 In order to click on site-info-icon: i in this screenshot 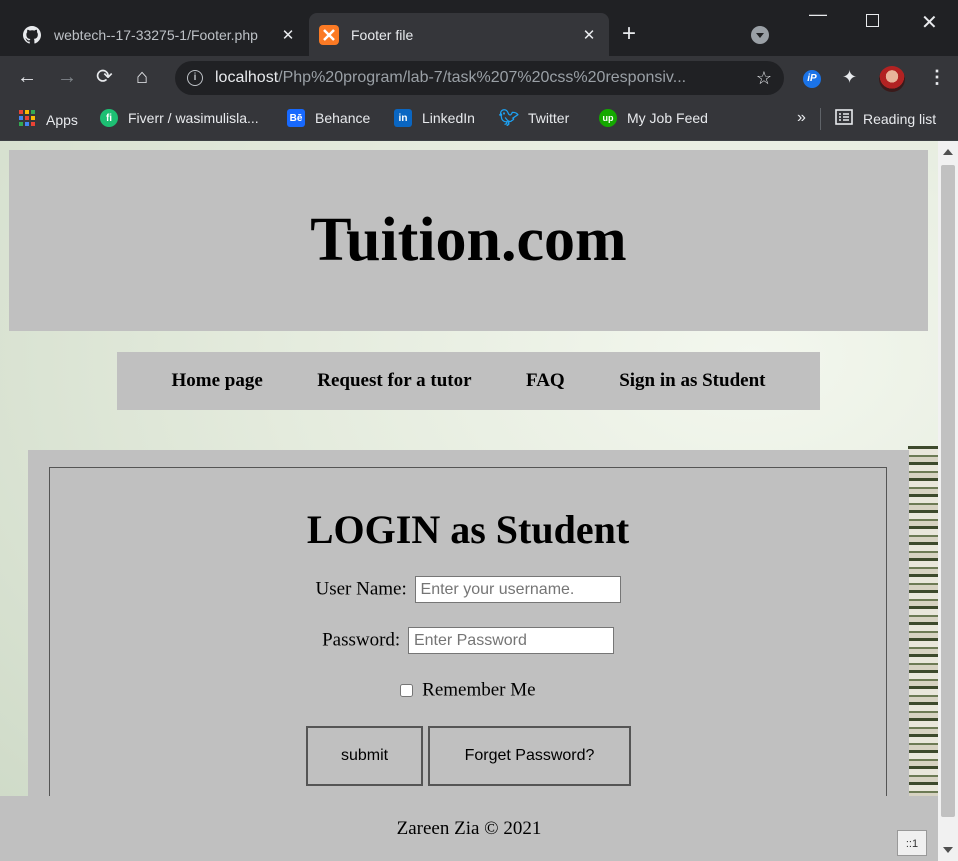, I will do `click(195, 78)`.